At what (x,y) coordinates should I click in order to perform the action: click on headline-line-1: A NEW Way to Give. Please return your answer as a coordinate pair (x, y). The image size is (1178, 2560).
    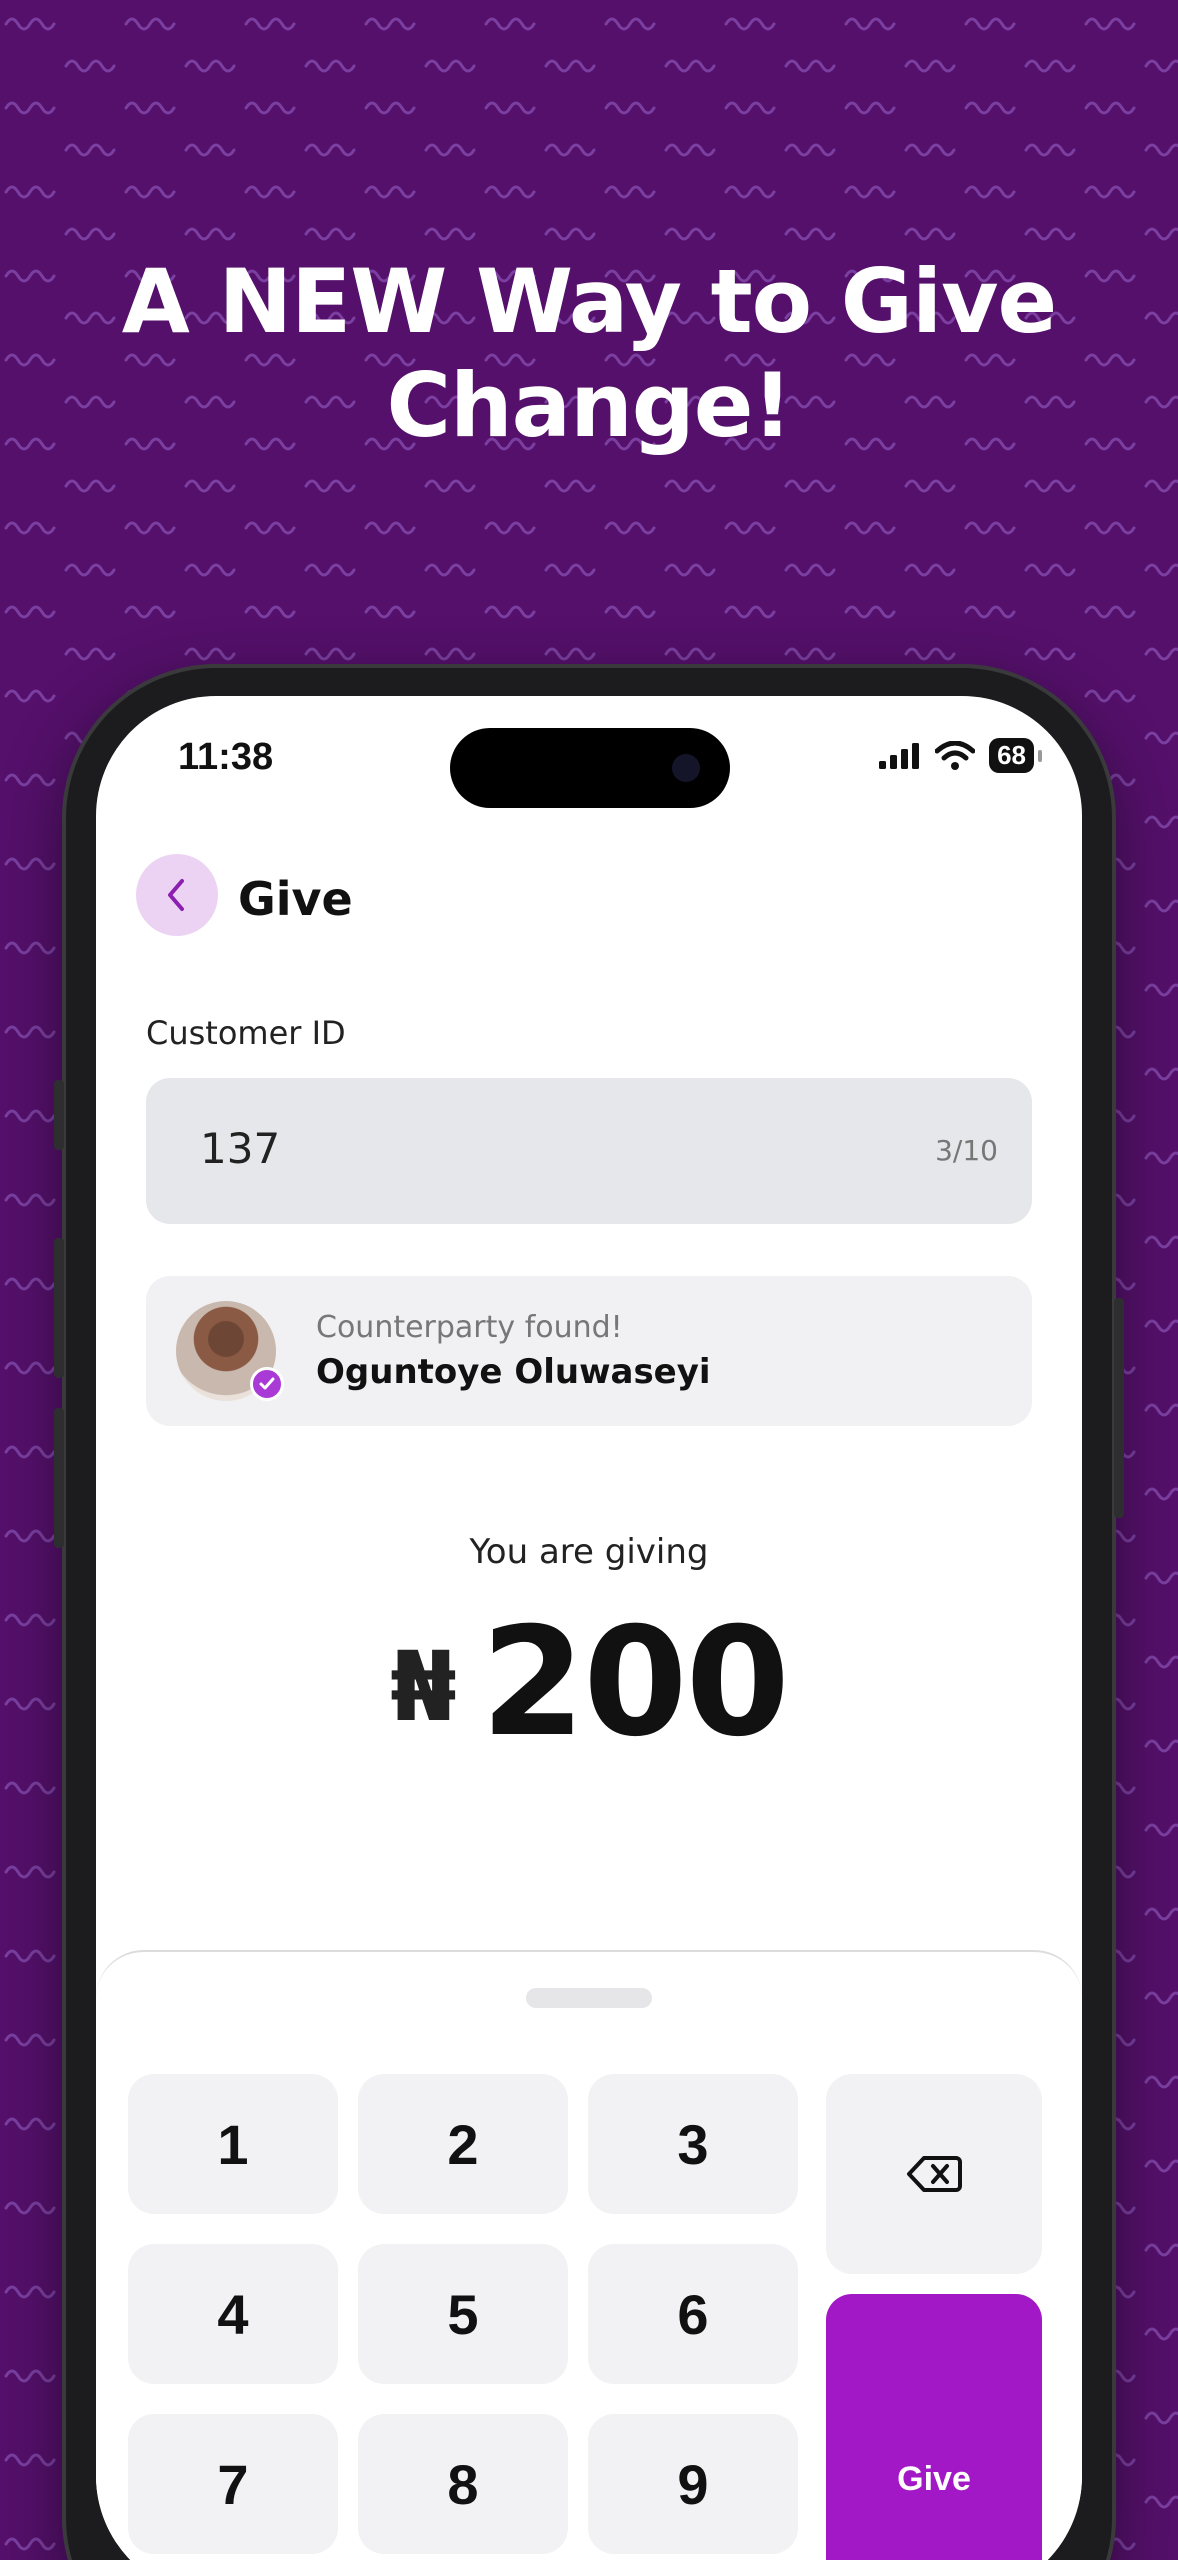
    Looking at the image, I should click on (589, 301).